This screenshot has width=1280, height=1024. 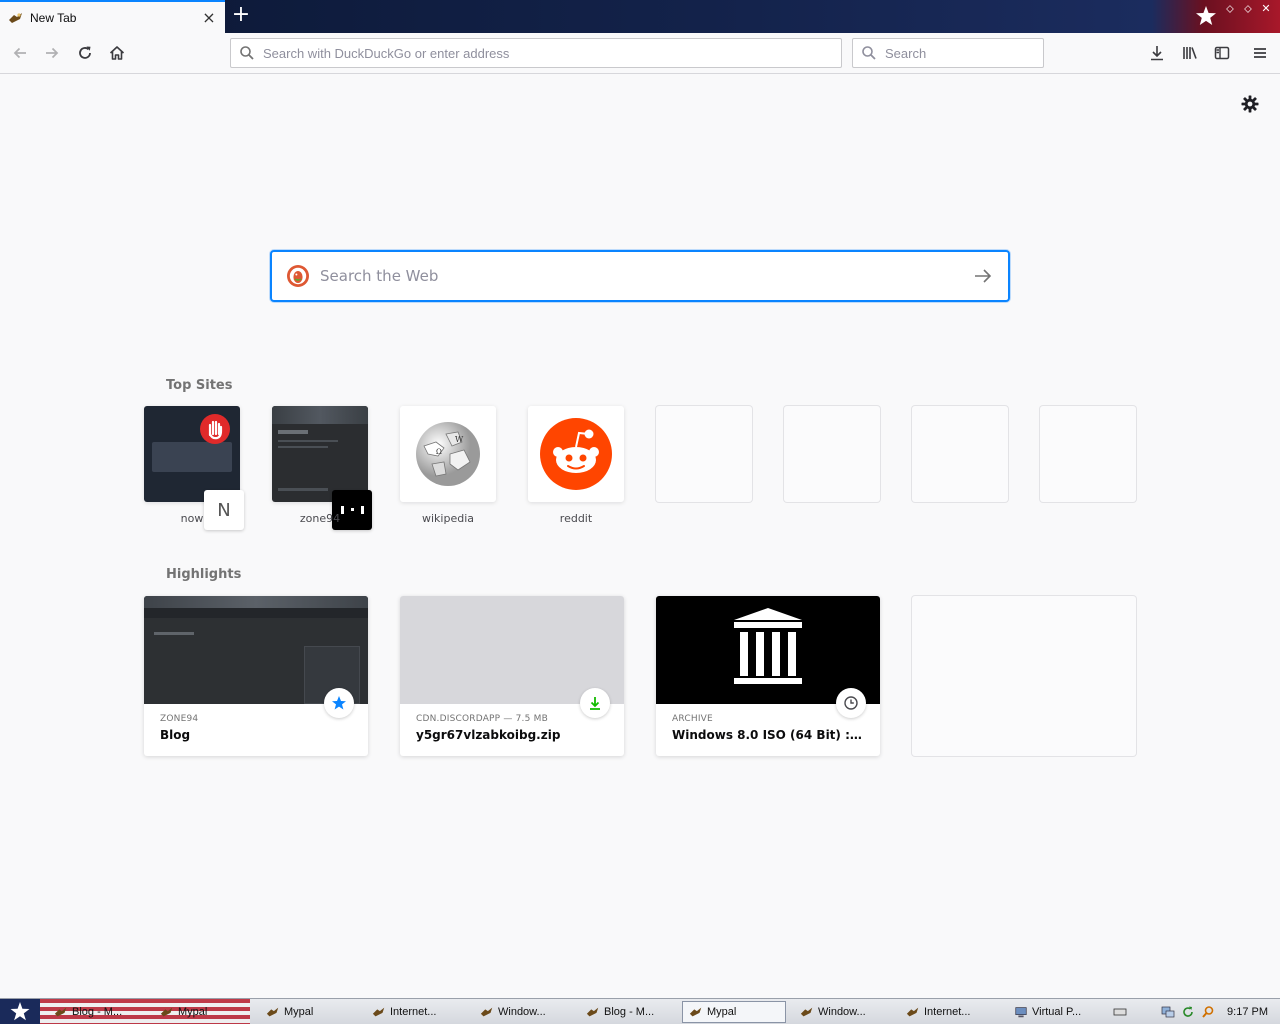 I want to click on forward-button, so click(x=52, y=53).